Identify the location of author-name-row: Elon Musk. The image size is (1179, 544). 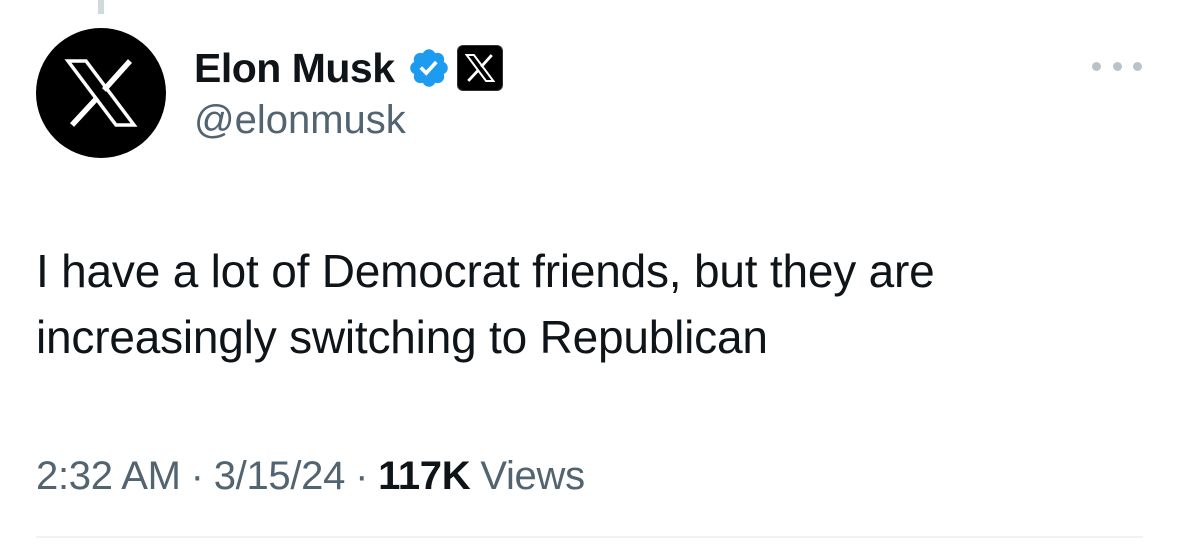
(348, 68).